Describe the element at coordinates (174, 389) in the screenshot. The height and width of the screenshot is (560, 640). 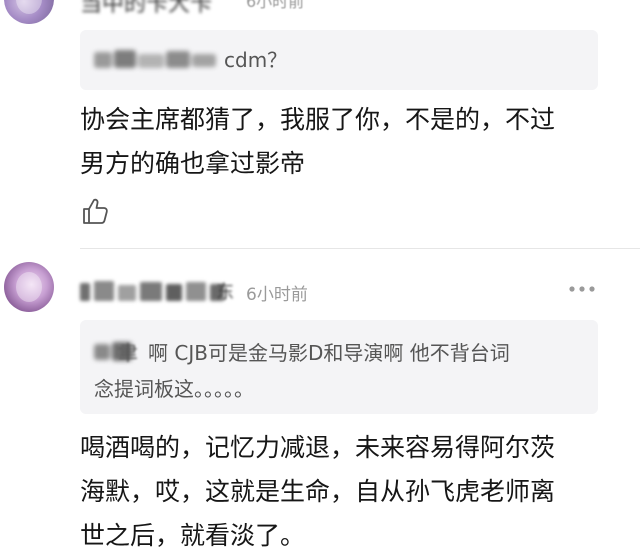
I see `quoted-text-line: 念提词板这。。。。。` at that location.